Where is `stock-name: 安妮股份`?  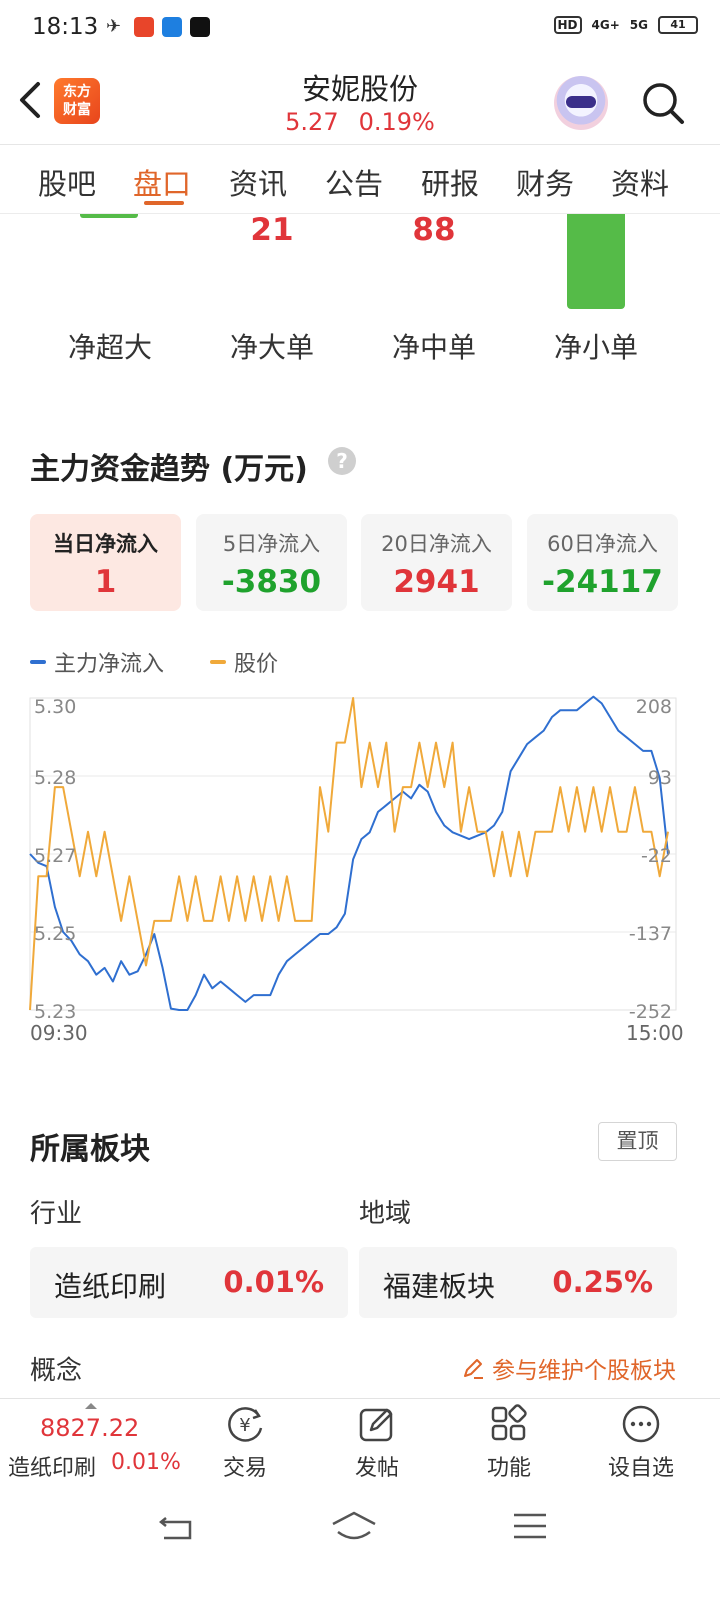 stock-name: 安妮股份 is located at coordinates (359, 89).